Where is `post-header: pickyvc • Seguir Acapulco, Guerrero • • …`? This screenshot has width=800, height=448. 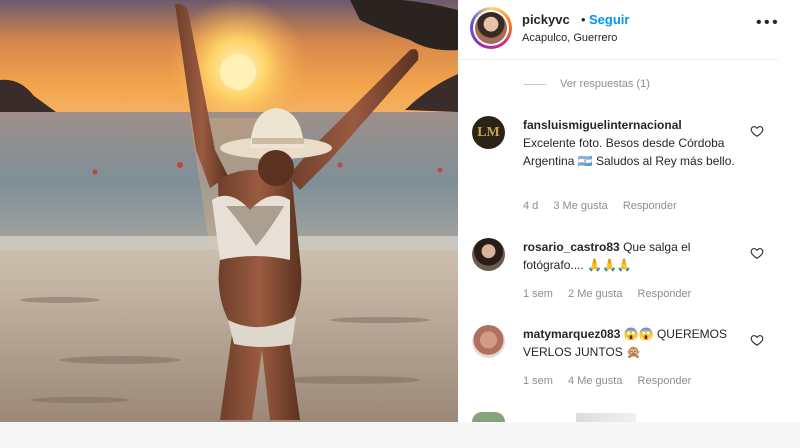 post-header: pickyvc • Seguir Acapulco, Guerrero • • … is located at coordinates (618, 30).